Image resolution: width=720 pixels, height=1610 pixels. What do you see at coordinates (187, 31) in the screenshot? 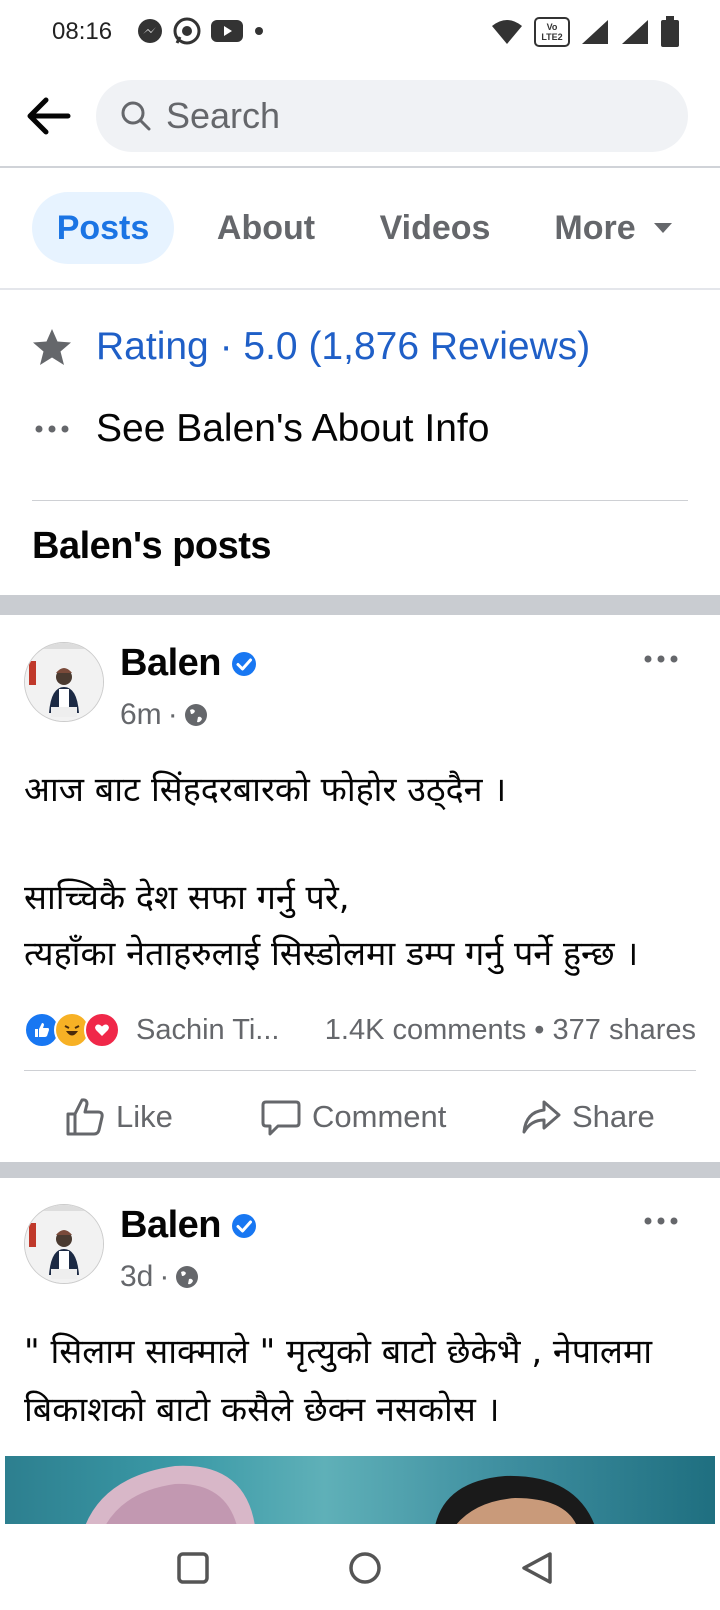
I see `whatsapp-icon` at bounding box center [187, 31].